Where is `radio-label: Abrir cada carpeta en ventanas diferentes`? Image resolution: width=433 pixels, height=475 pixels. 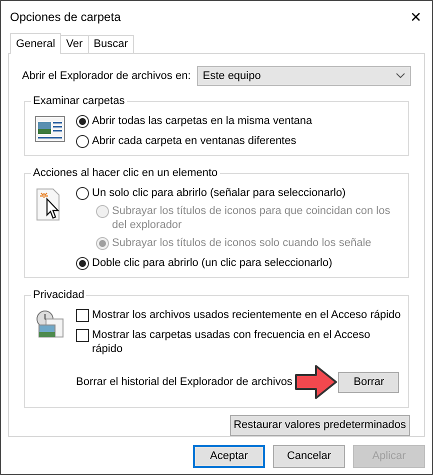
radio-label: Abrir cada carpeta en ventanas diferentes is located at coordinates (194, 141).